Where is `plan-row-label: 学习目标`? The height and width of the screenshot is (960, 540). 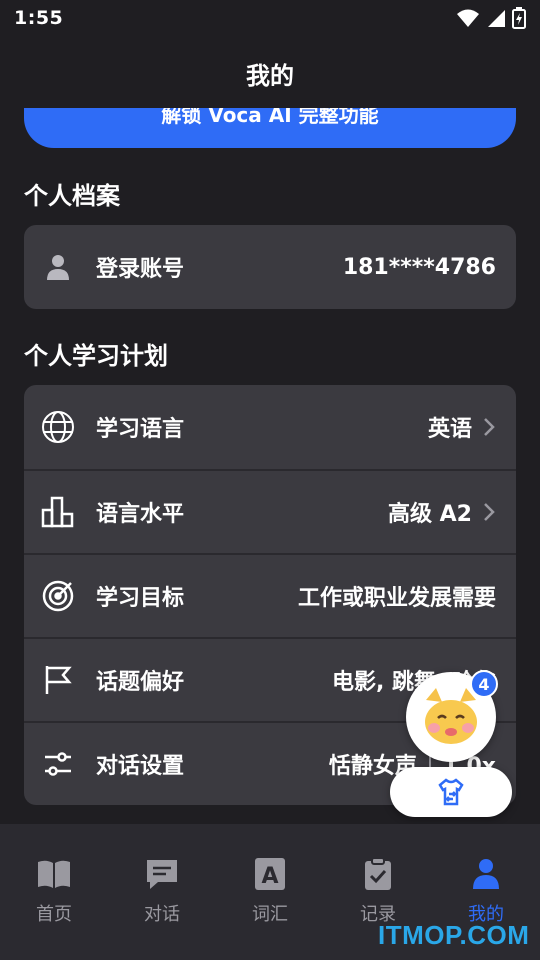
plan-row-label: 学习目标 is located at coordinates (140, 598).